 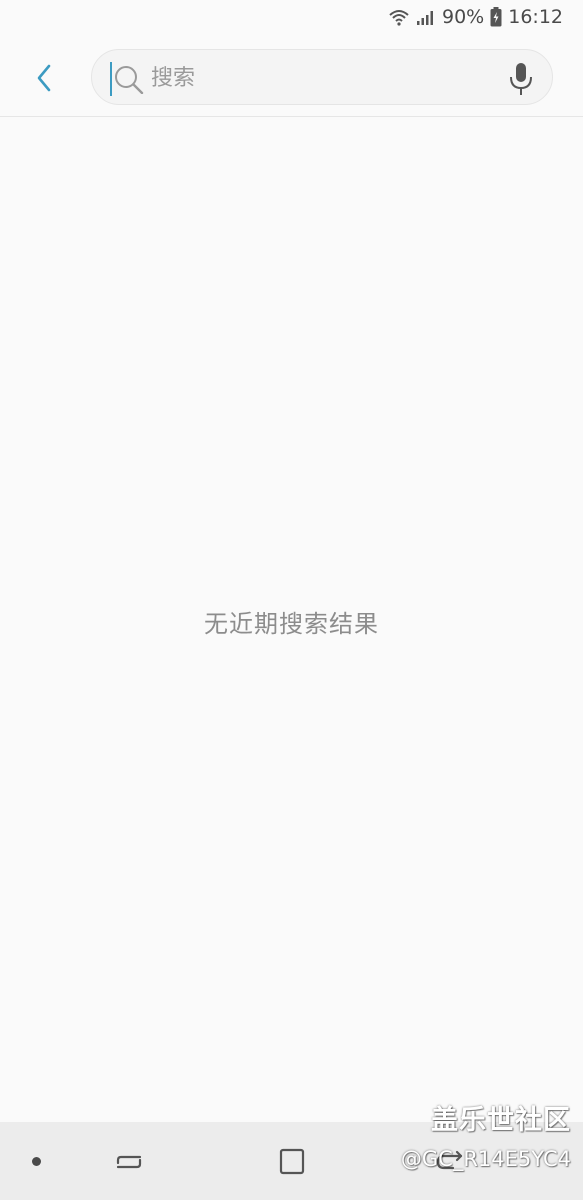 I want to click on empty-state-message: 无近期搜索结果, so click(x=291, y=624).